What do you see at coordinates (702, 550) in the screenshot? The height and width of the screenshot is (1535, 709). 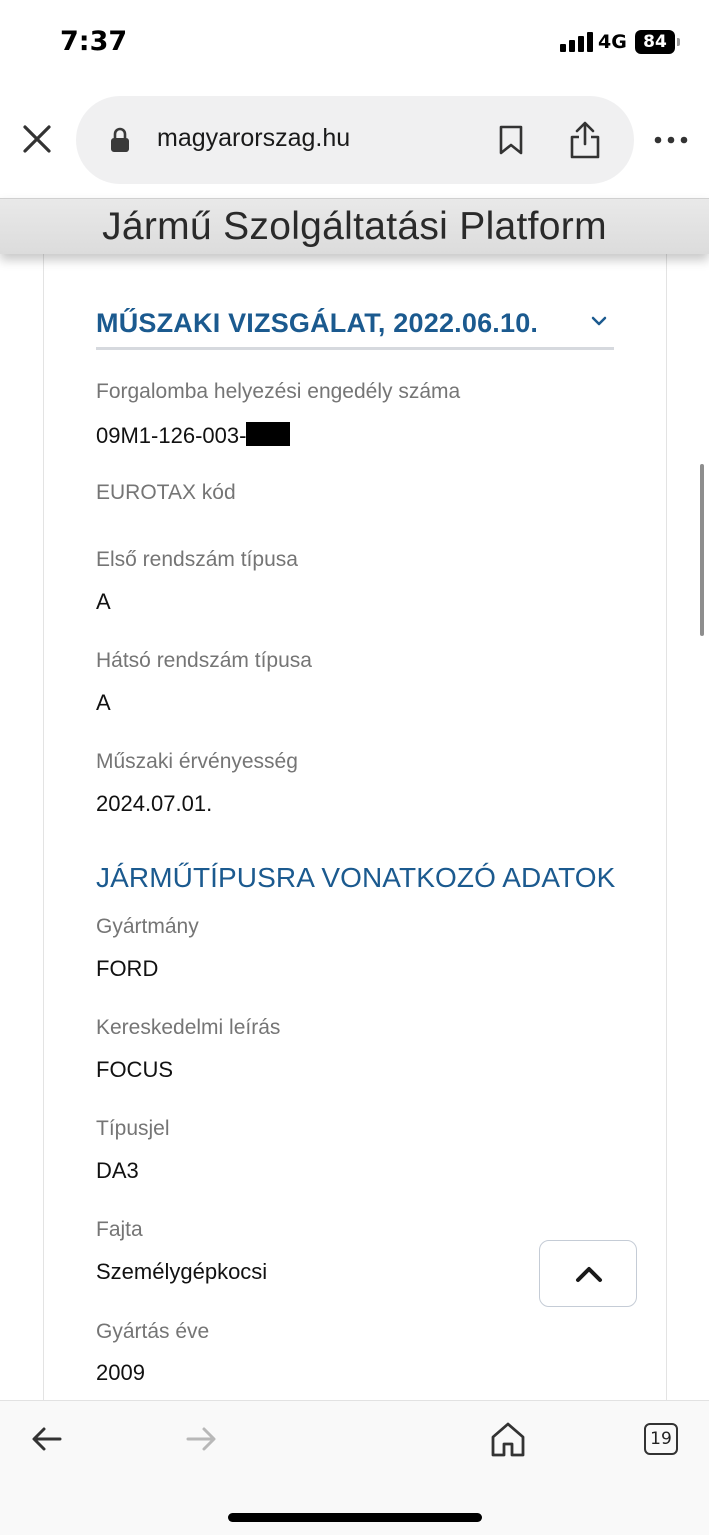 I see `scrollbar` at bounding box center [702, 550].